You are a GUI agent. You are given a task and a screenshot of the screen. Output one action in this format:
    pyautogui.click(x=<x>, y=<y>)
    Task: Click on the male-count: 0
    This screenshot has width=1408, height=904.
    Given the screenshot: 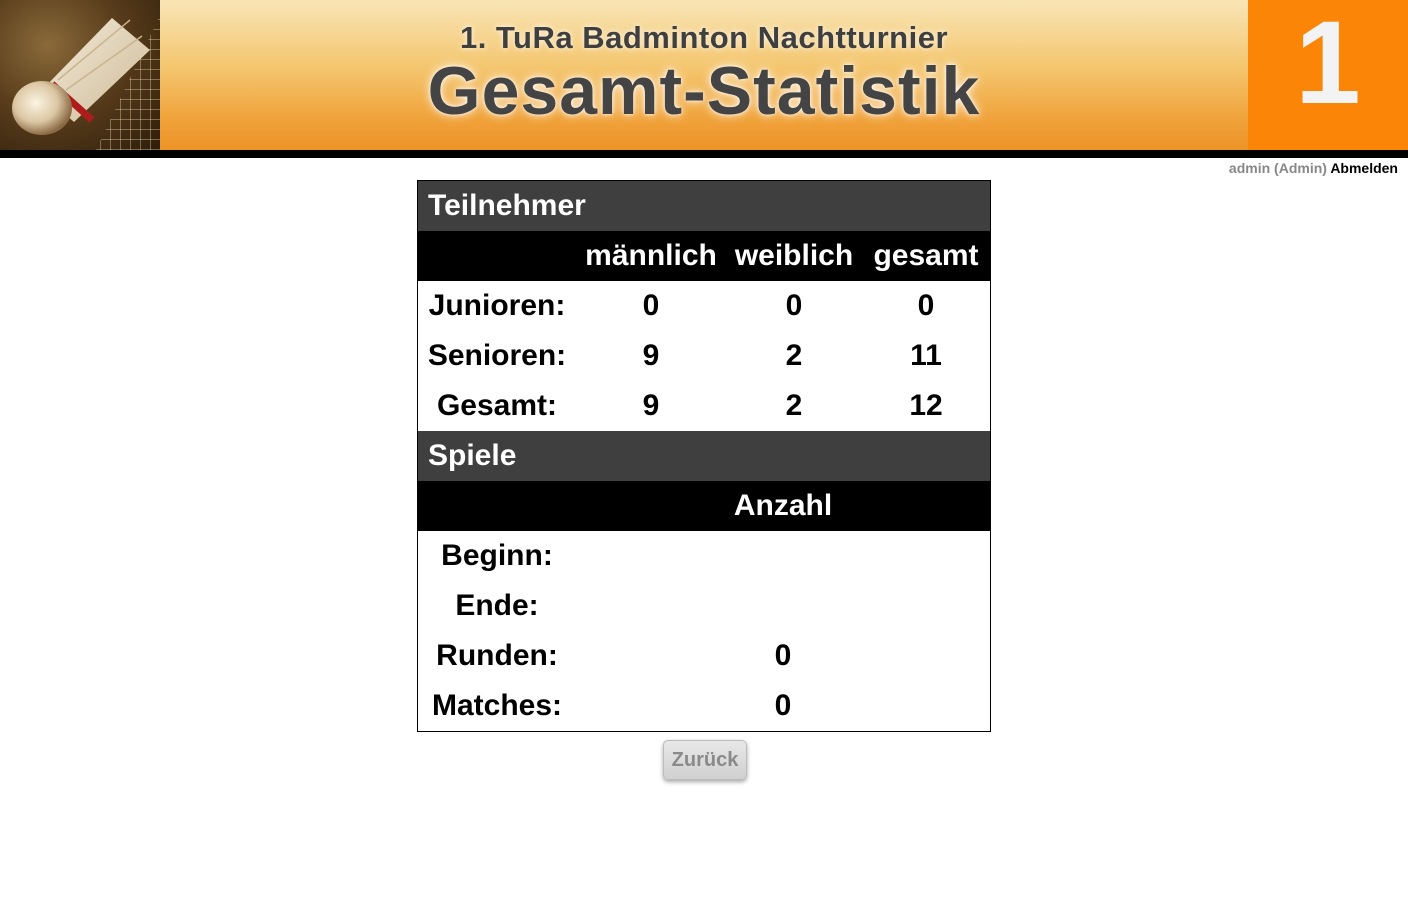 What is the action you would take?
    pyautogui.click(x=651, y=305)
    